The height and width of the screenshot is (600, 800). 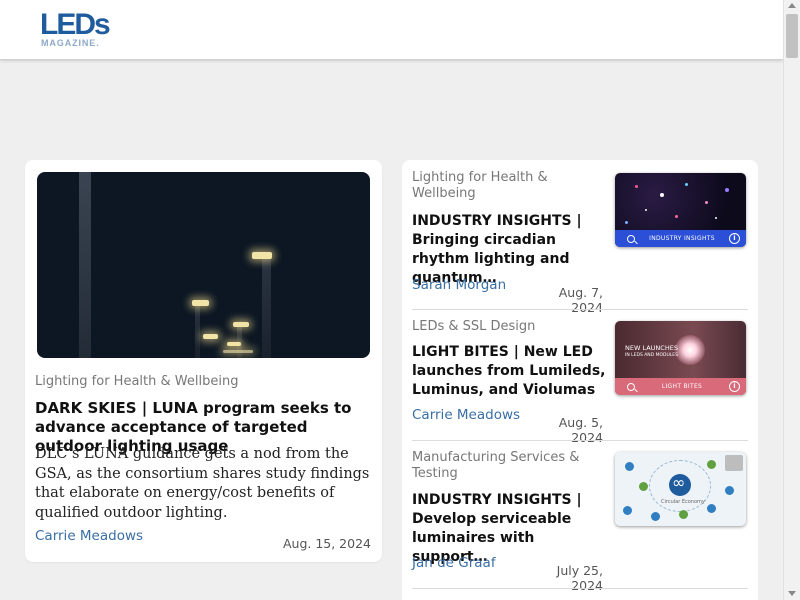 I want to click on thumb-subheadline: IN LEDS AND MODULES, so click(x=651, y=355).